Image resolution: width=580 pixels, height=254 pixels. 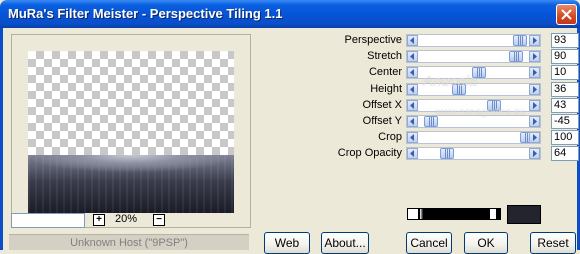 What do you see at coordinates (373, 40) in the screenshot?
I see `param-label: Perspective` at bounding box center [373, 40].